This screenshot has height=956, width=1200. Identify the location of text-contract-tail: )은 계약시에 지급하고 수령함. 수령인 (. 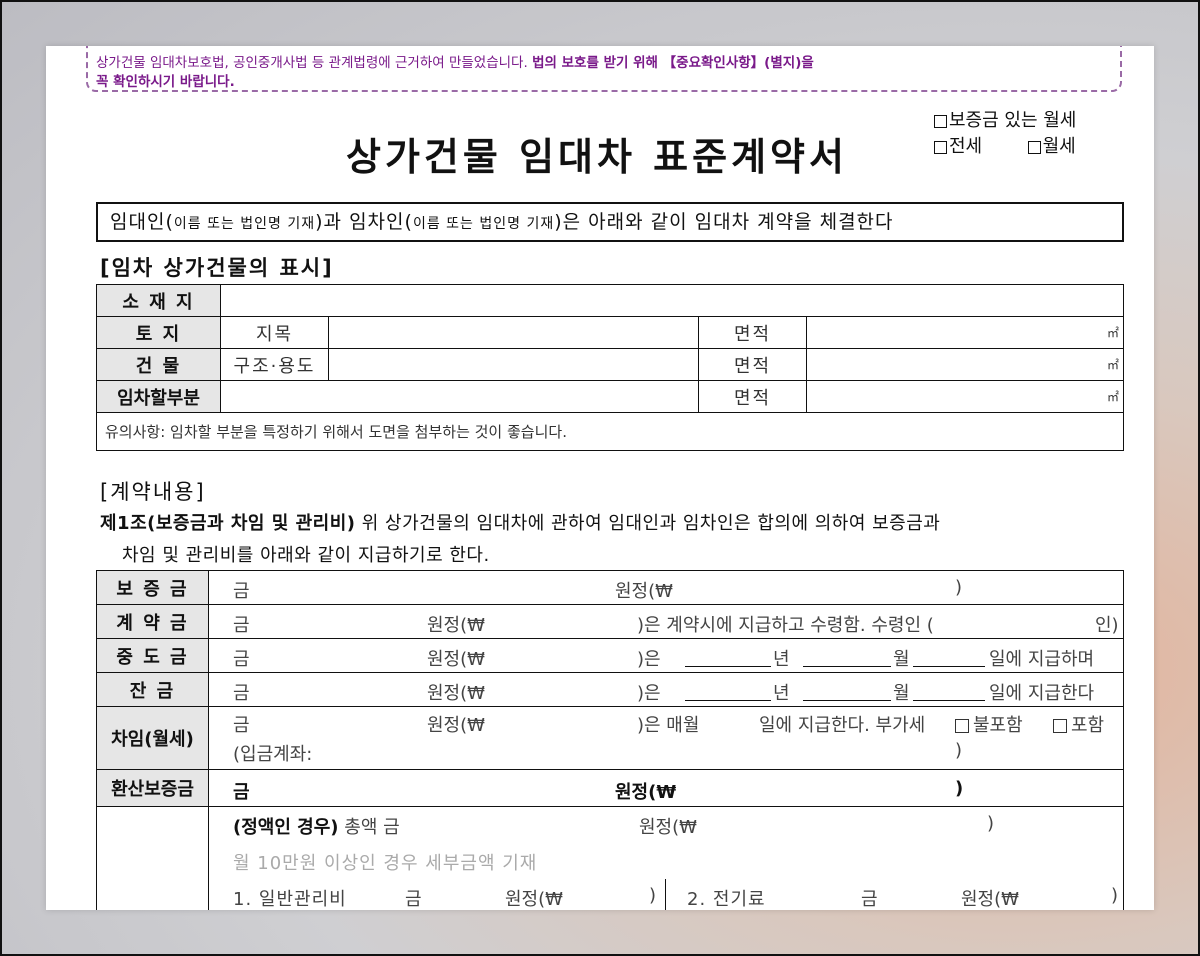
(785, 625).